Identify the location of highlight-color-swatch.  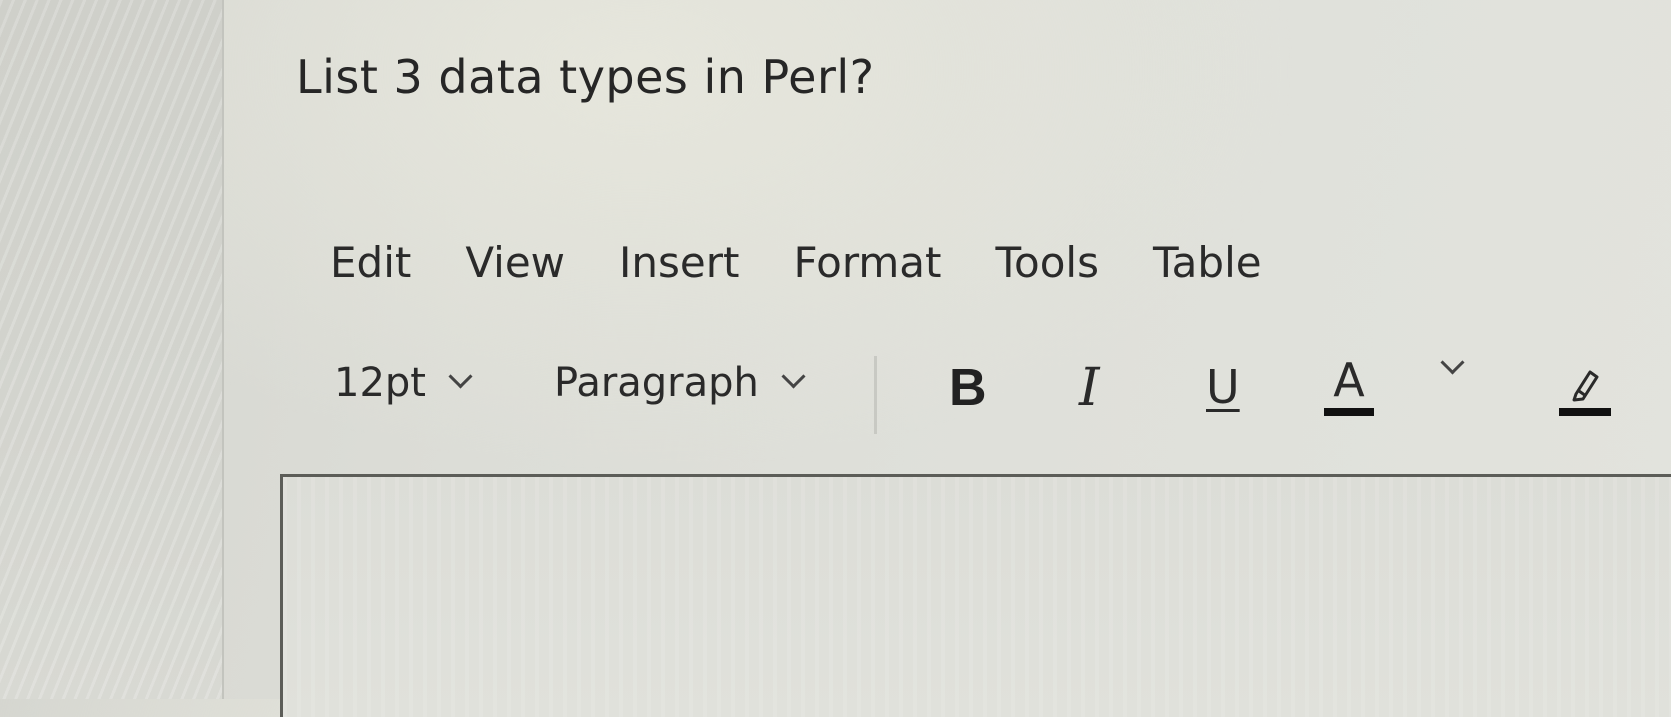
(1585, 412).